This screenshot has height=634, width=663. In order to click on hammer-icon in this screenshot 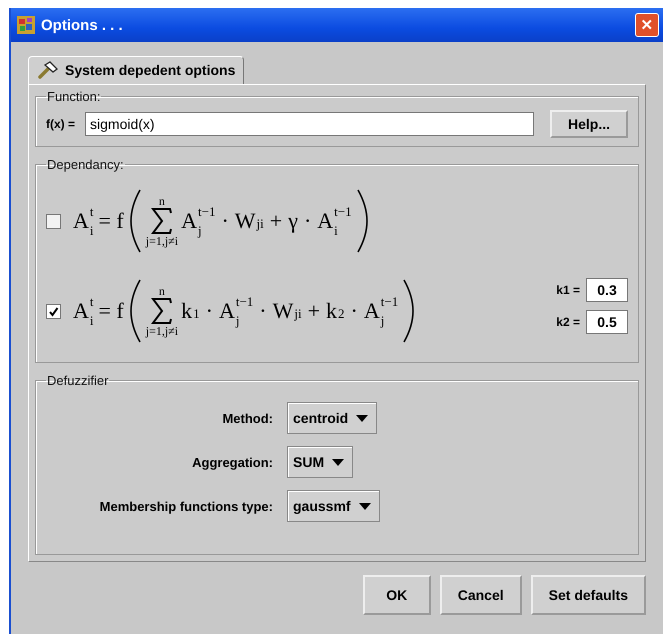, I will do `click(48, 70)`.